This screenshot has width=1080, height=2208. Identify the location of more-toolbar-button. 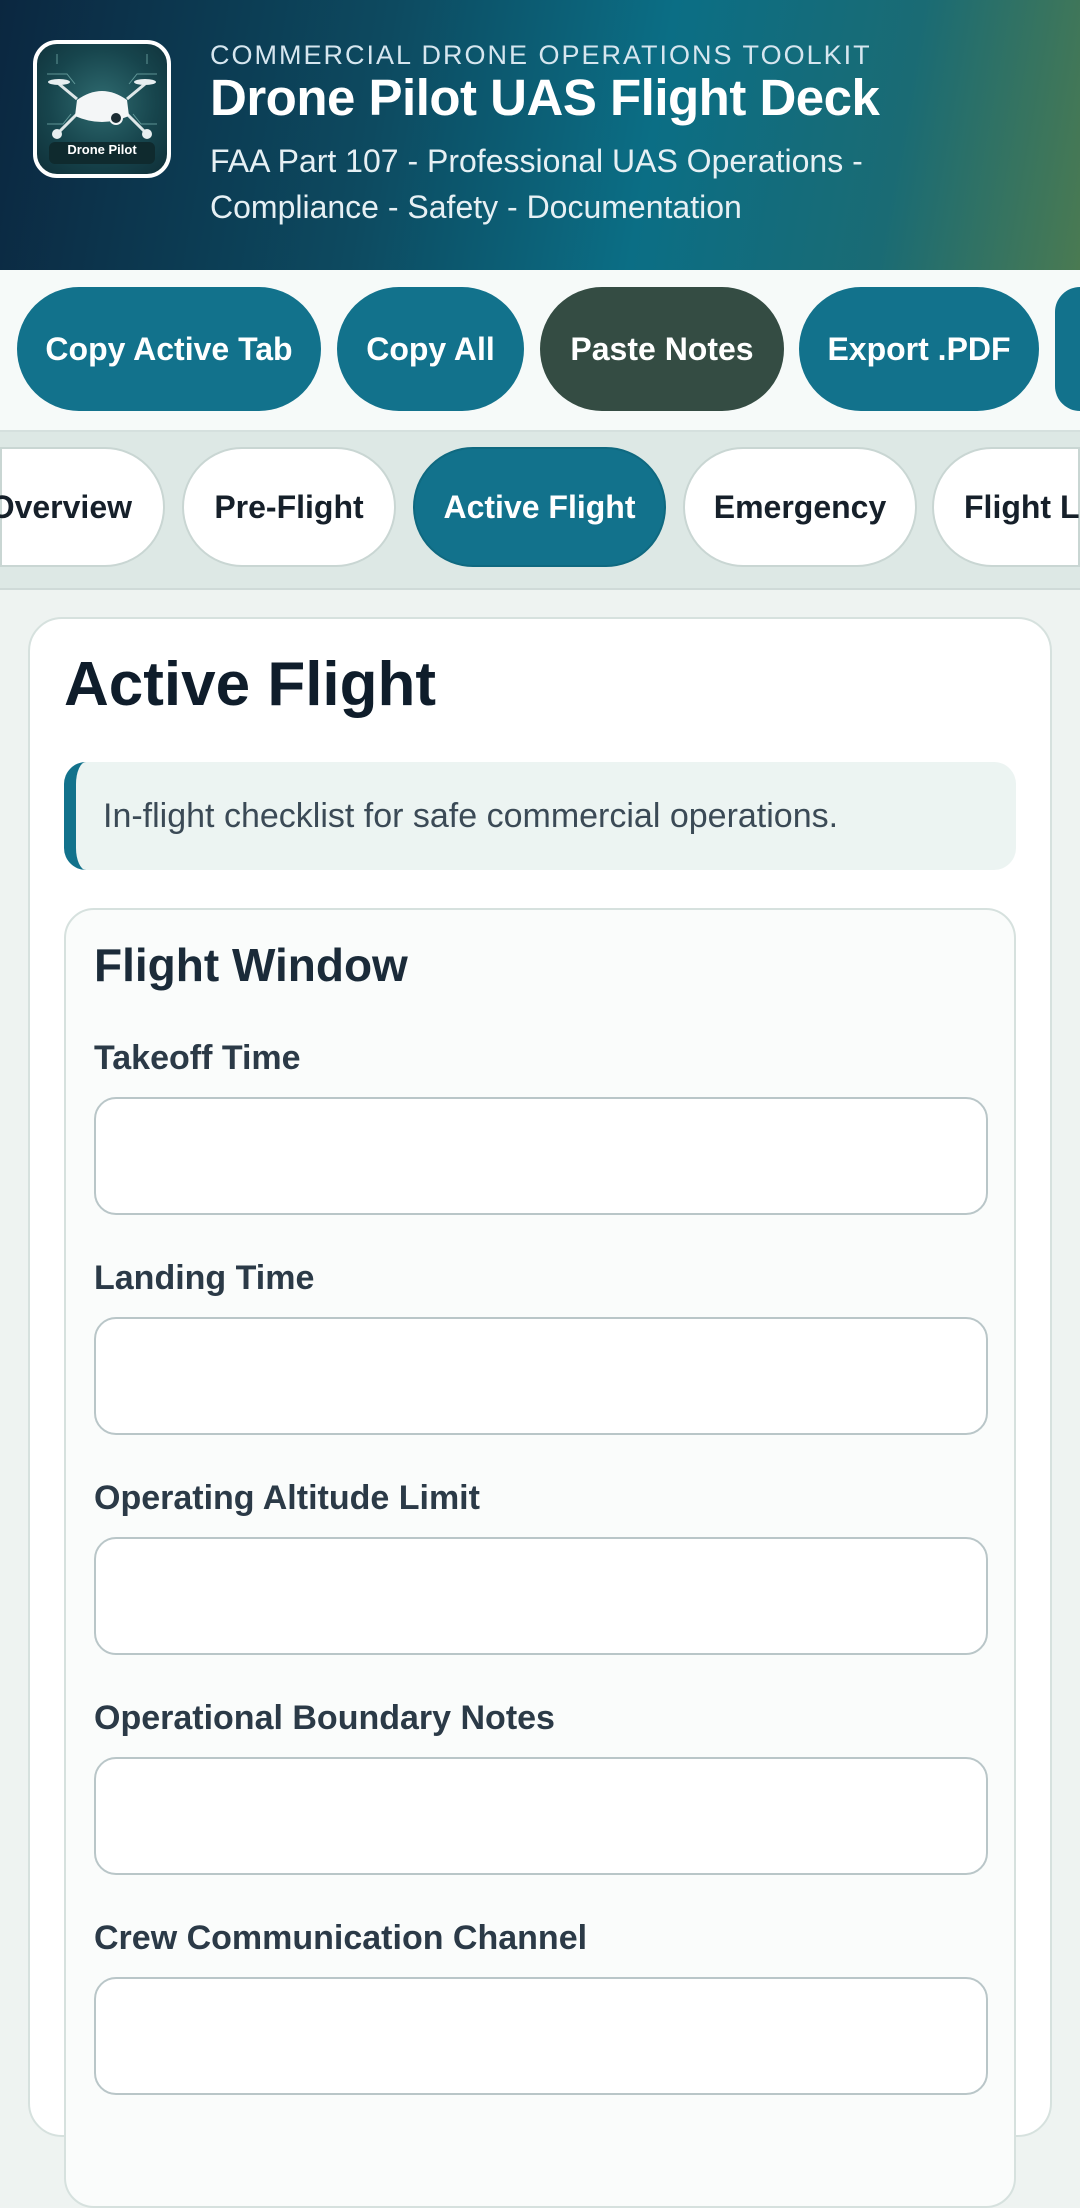
(1067, 349).